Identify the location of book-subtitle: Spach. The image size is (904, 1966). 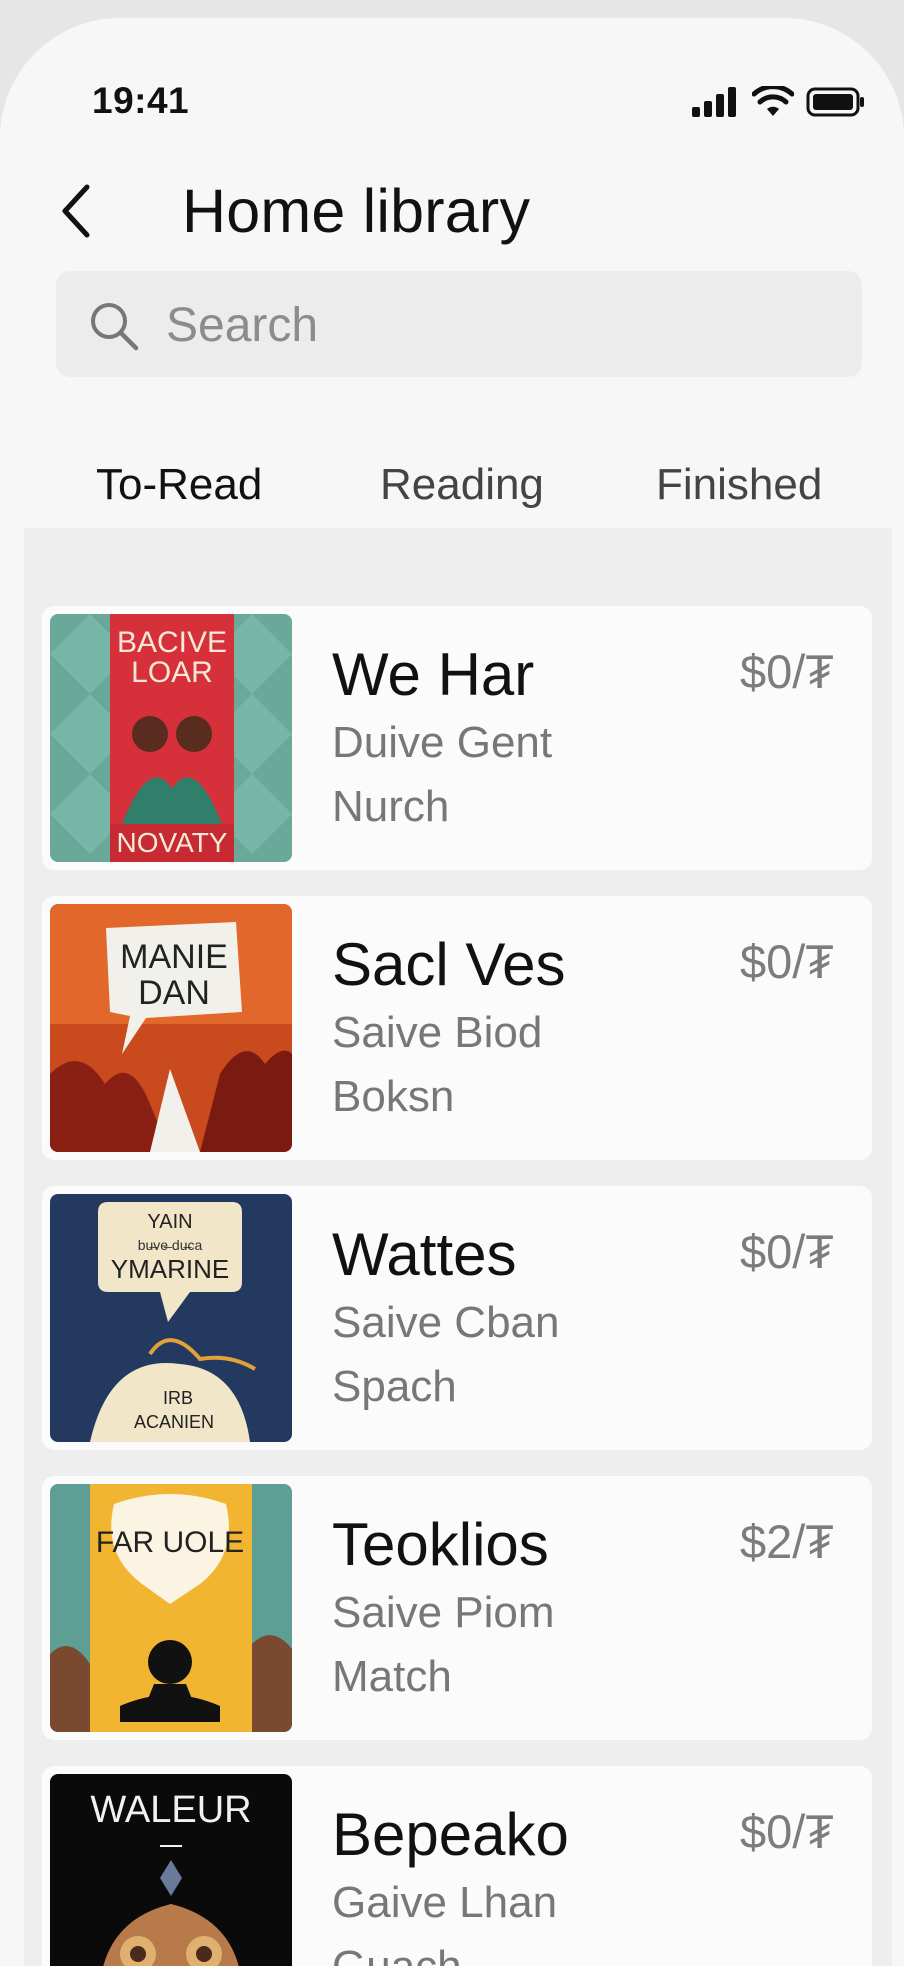
(394, 1386).